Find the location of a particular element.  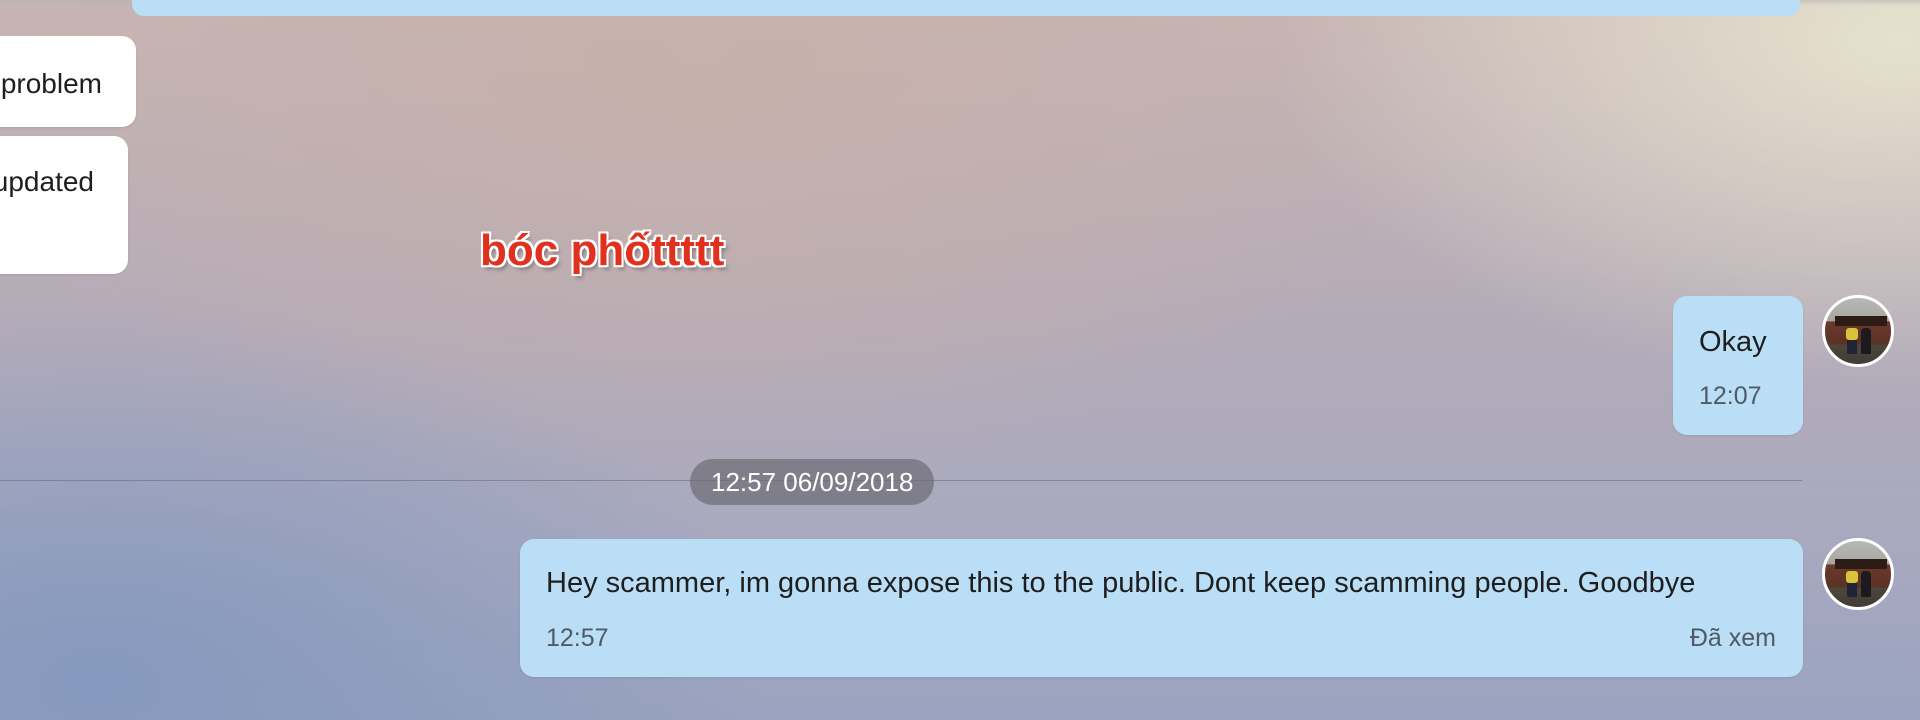

message-text: updated is located at coordinates (47, 181).